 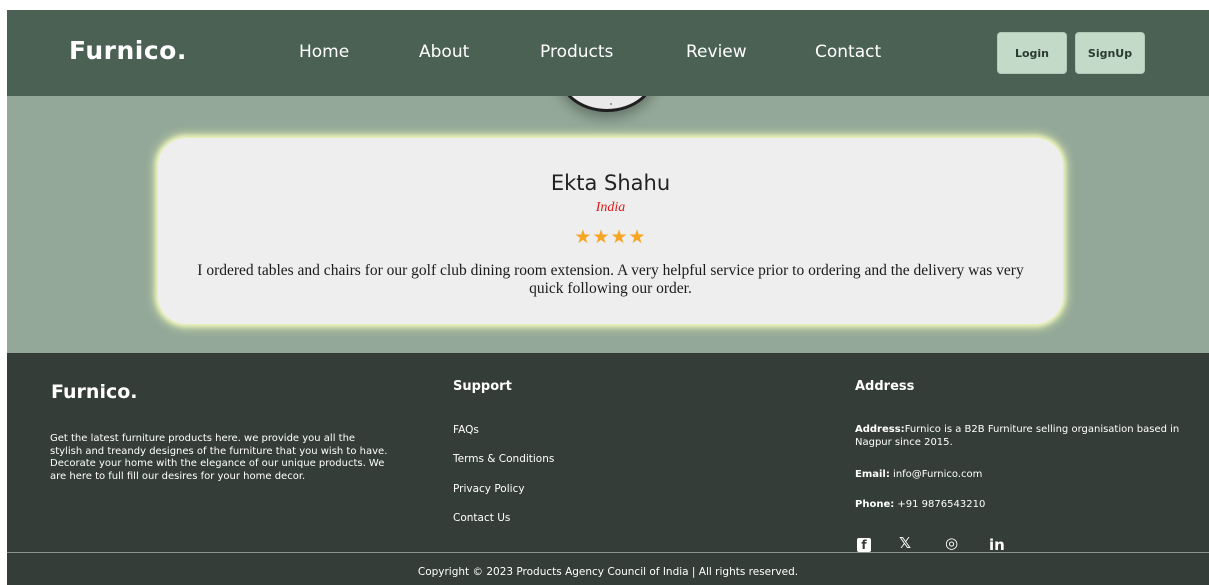 What do you see at coordinates (94, 392) in the screenshot?
I see `footer-brand: Furnico.` at bounding box center [94, 392].